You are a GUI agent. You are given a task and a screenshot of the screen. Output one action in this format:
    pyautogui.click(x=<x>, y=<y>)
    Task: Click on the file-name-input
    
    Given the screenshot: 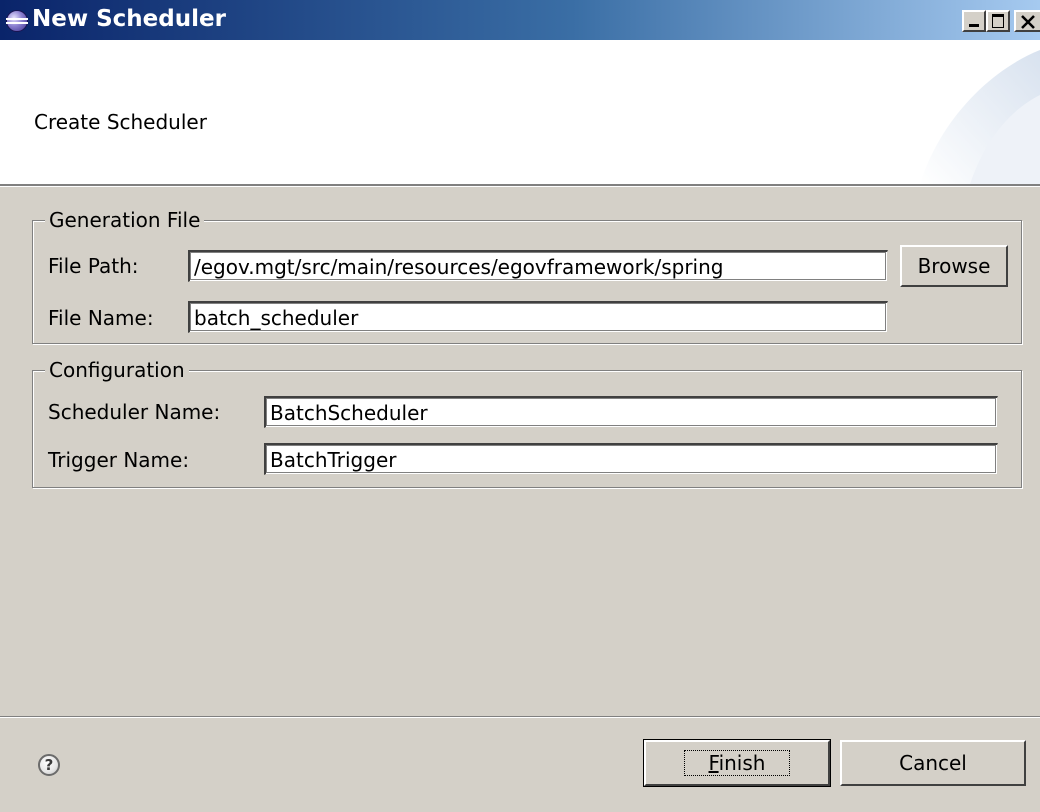 What is the action you would take?
    pyautogui.click(x=538, y=317)
    